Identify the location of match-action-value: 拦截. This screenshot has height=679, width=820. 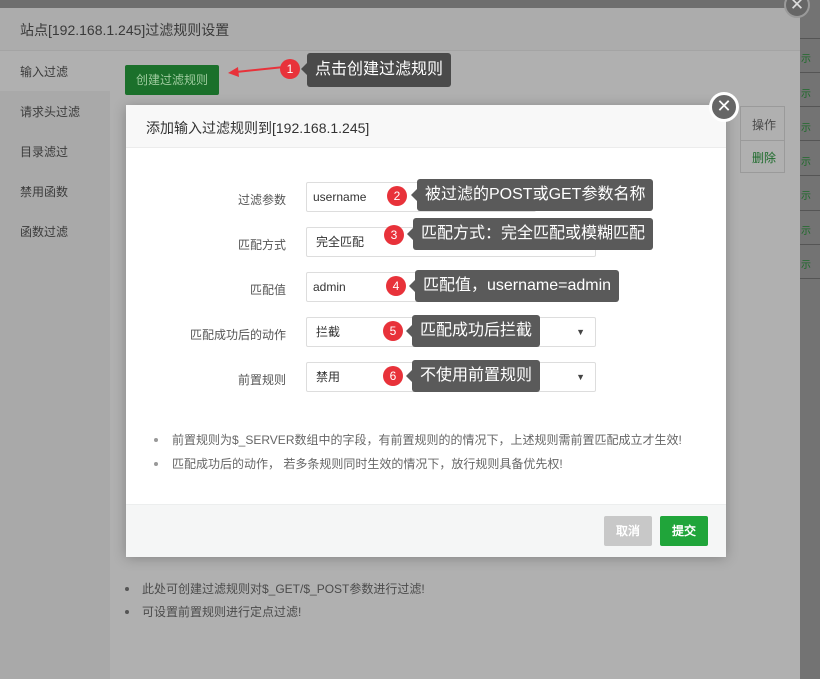
(328, 332).